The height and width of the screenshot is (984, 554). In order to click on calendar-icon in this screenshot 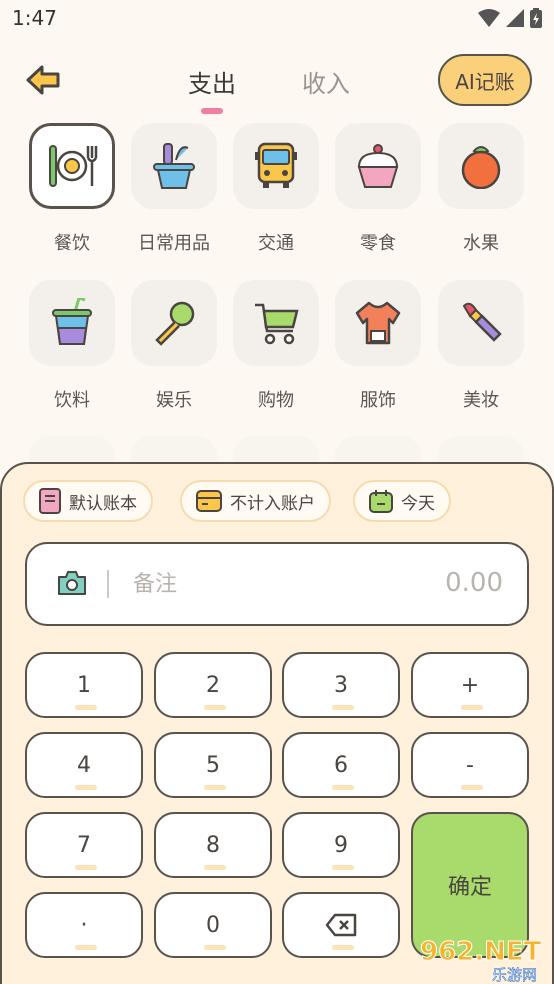, I will do `click(381, 501)`.